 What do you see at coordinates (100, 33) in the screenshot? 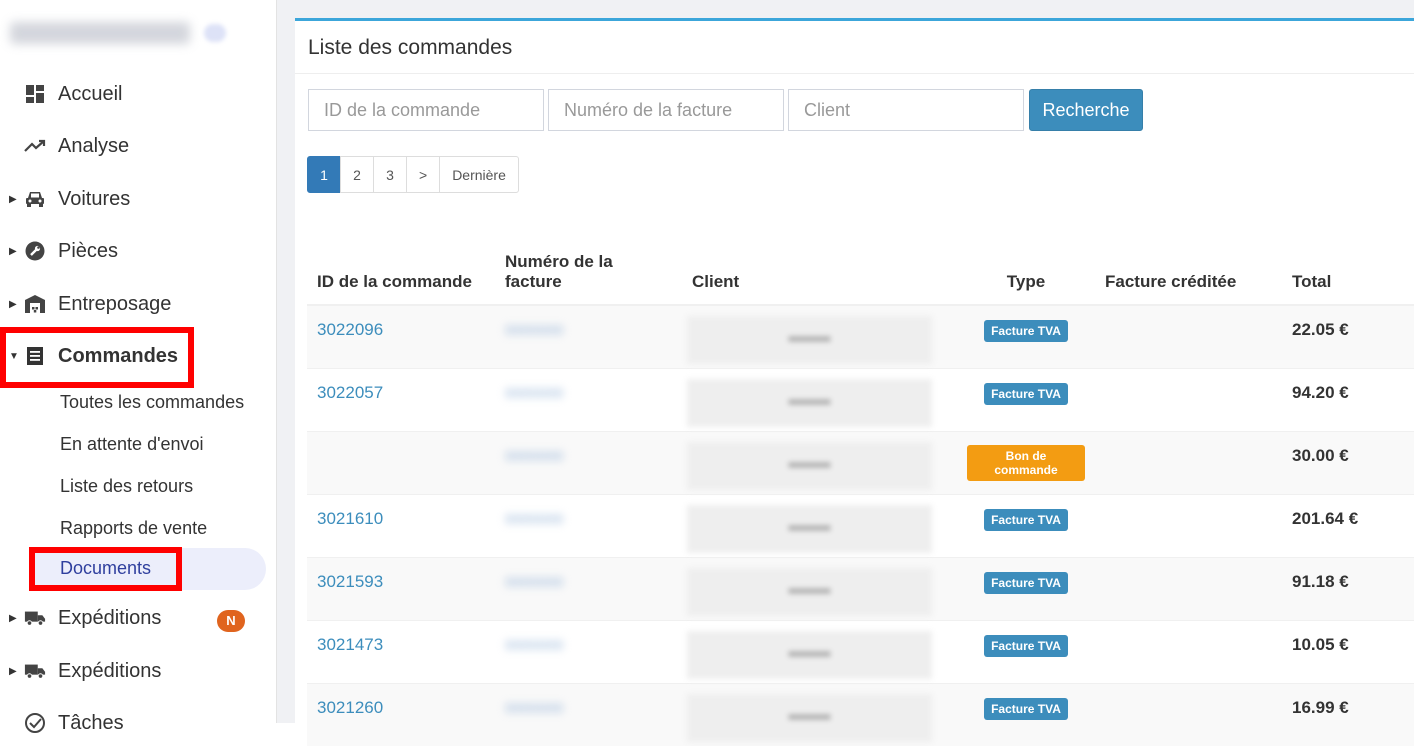
I see `brand-name-blurred` at bounding box center [100, 33].